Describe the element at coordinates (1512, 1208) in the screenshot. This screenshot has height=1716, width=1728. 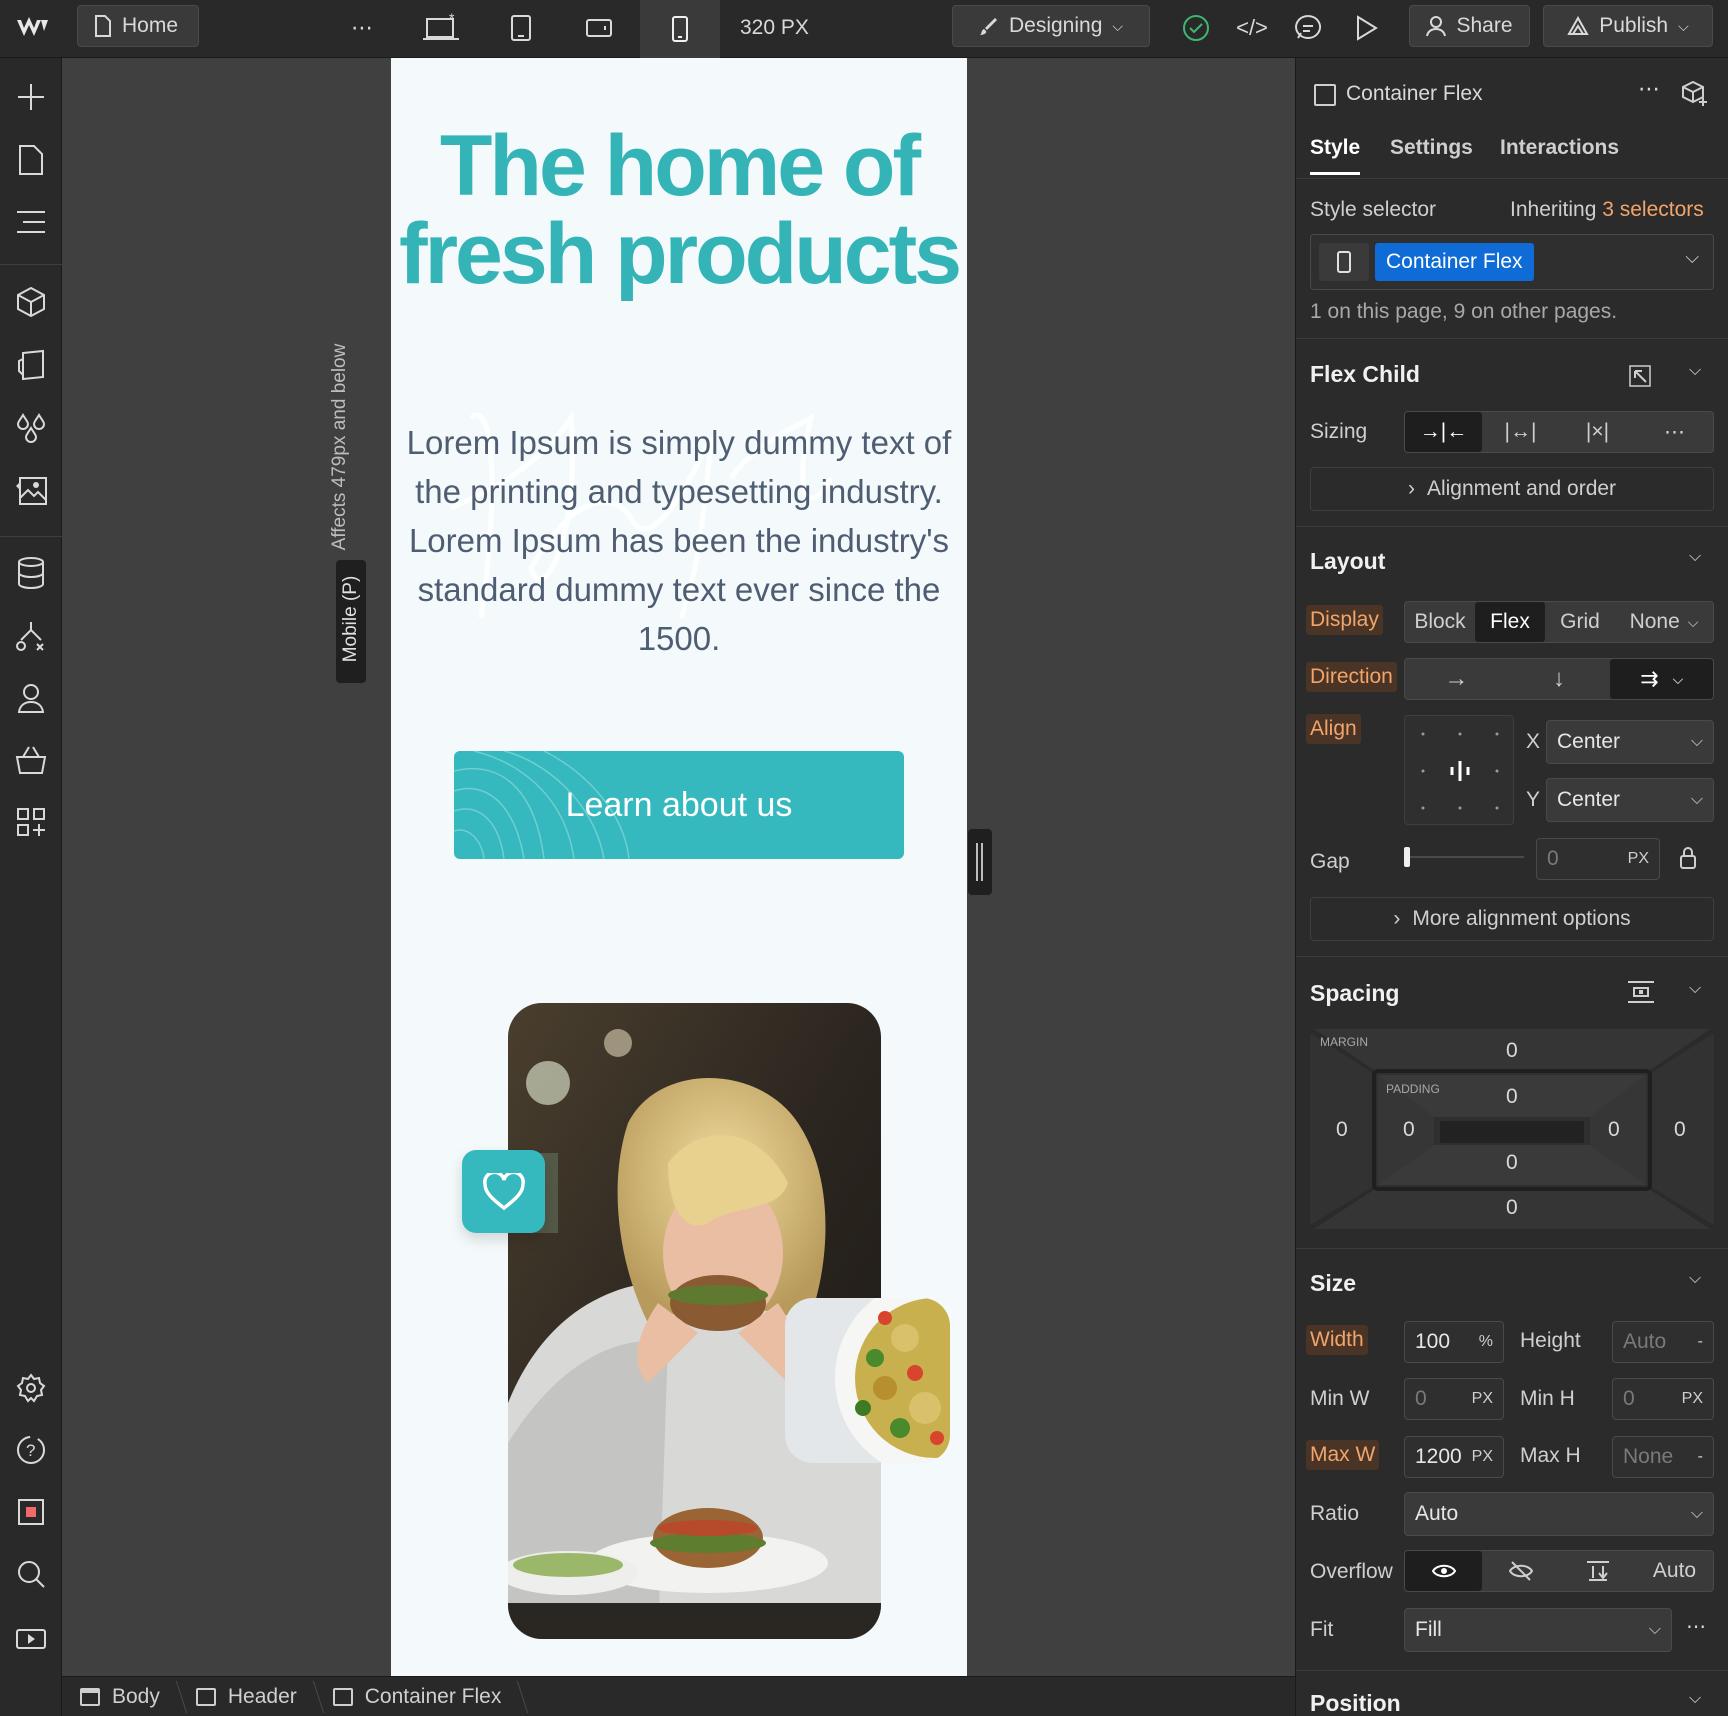
I see `margin-bottom-value: 0` at that location.